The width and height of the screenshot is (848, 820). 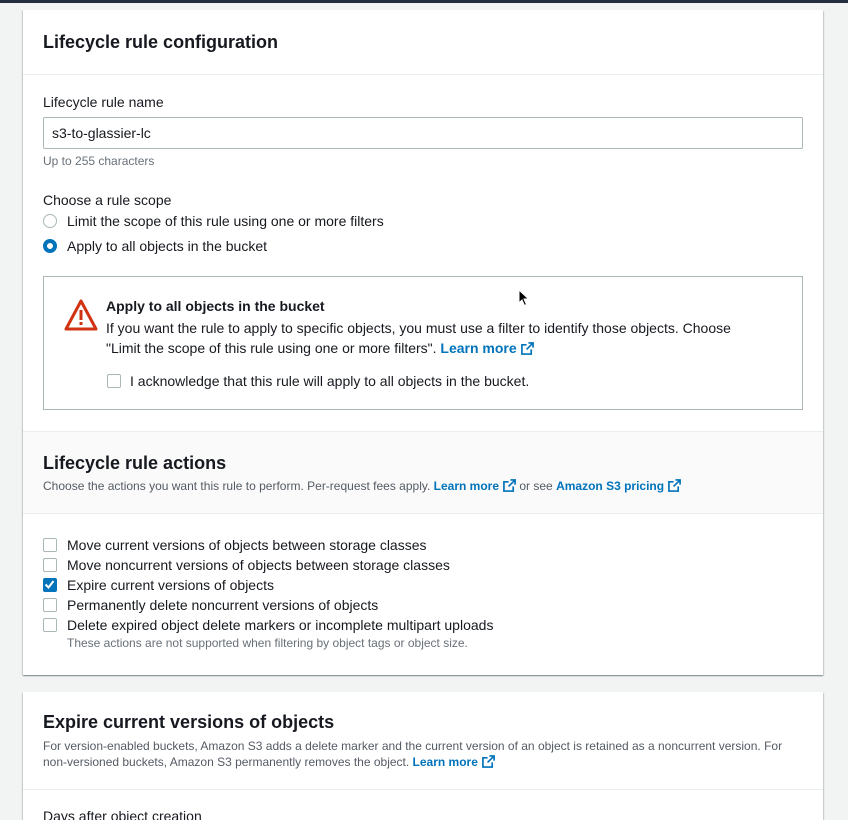 What do you see at coordinates (107, 200) in the screenshot?
I see `scope-label: Choose a rule scope` at bounding box center [107, 200].